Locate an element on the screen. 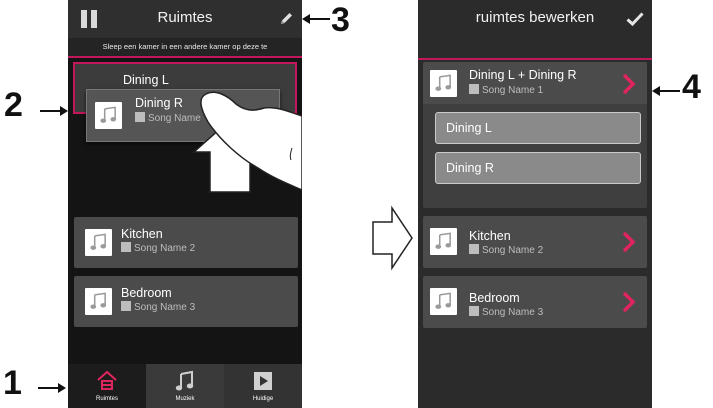 The width and height of the screenshot is (713, 408). song-name: Song Name 1 is located at coordinates (506, 90).